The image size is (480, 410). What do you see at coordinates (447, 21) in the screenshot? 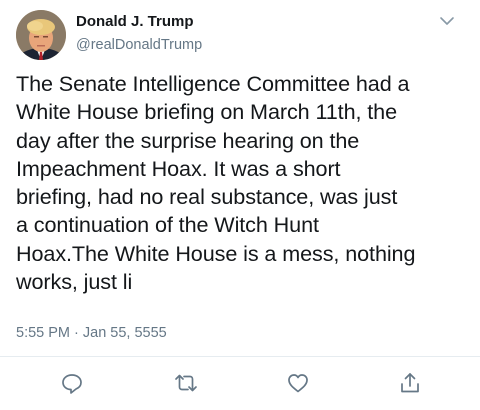
I see `chevron-down-icon` at bounding box center [447, 21].